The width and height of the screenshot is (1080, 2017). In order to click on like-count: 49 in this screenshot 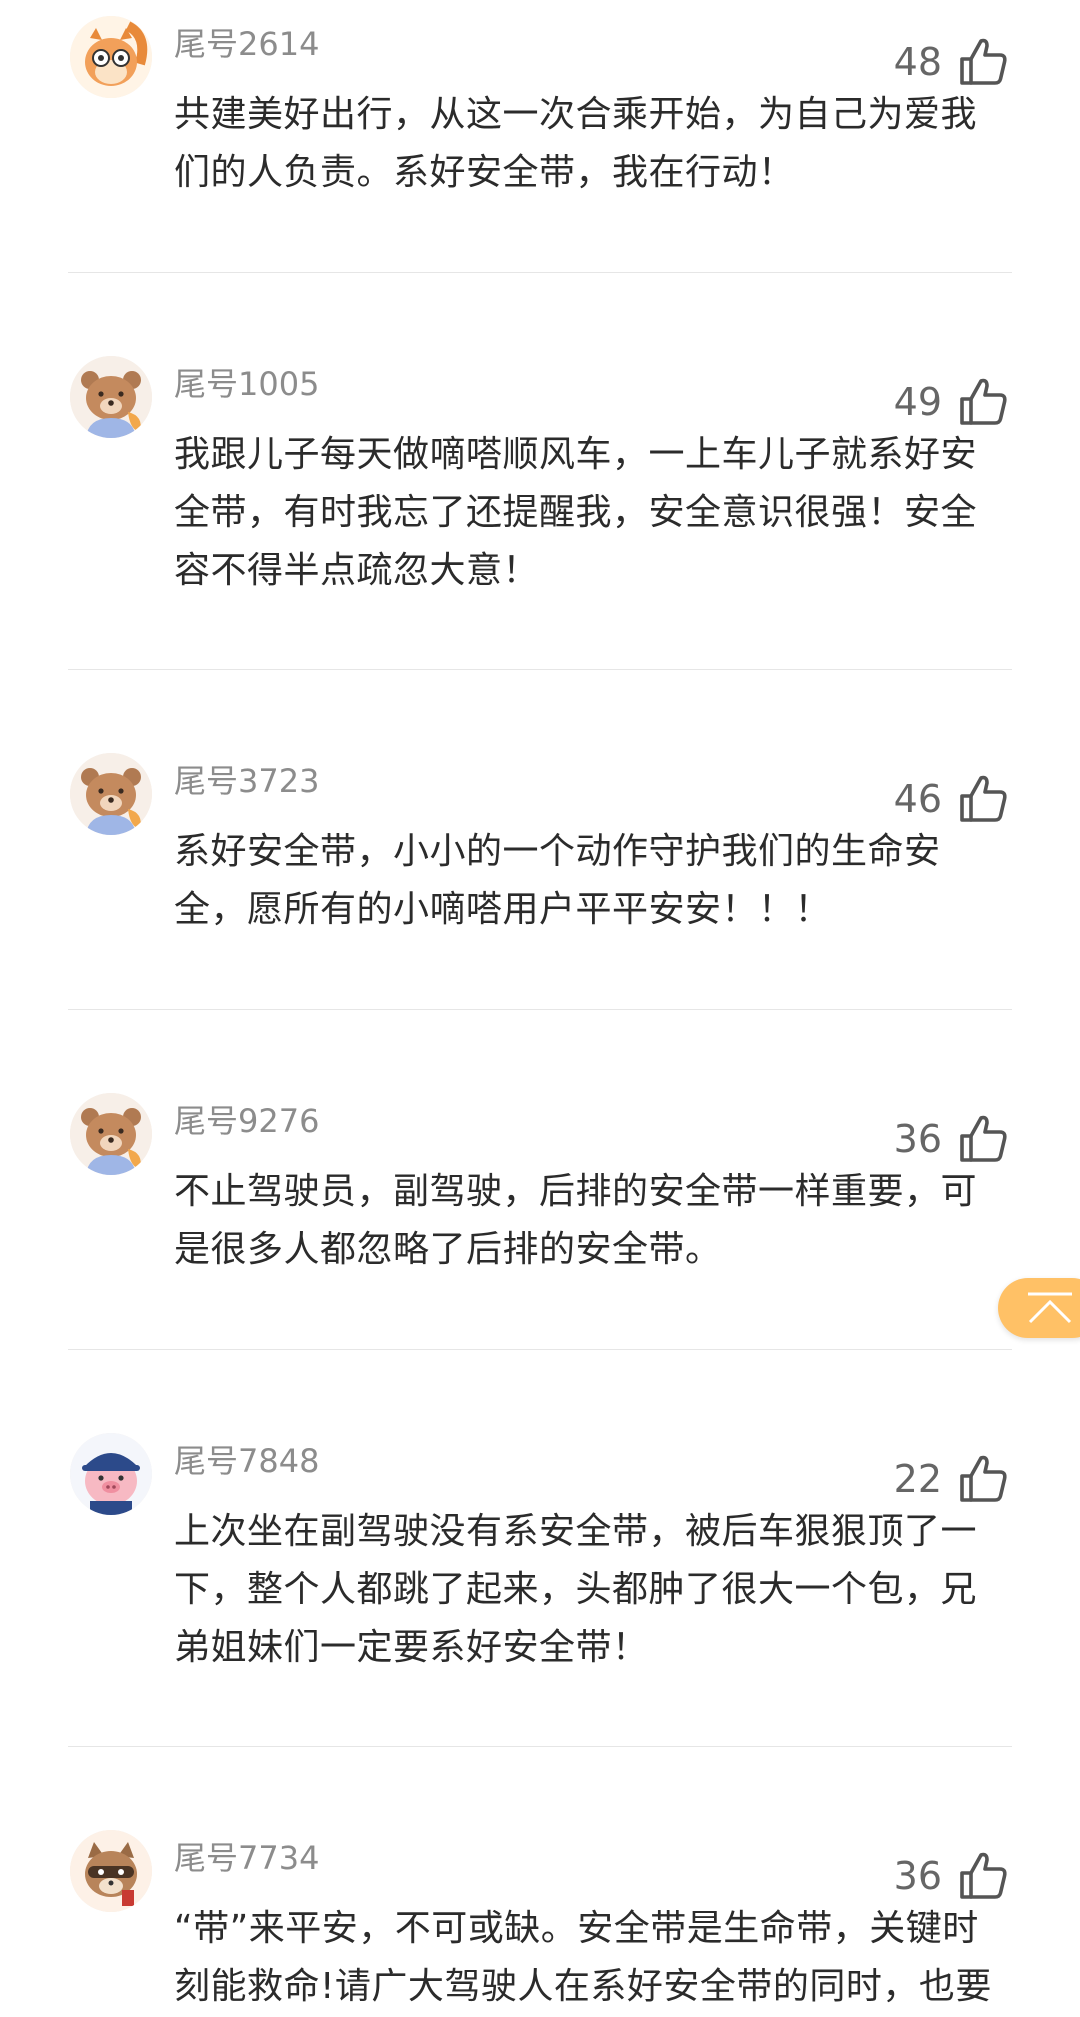, I will do `click(917, 402)`.